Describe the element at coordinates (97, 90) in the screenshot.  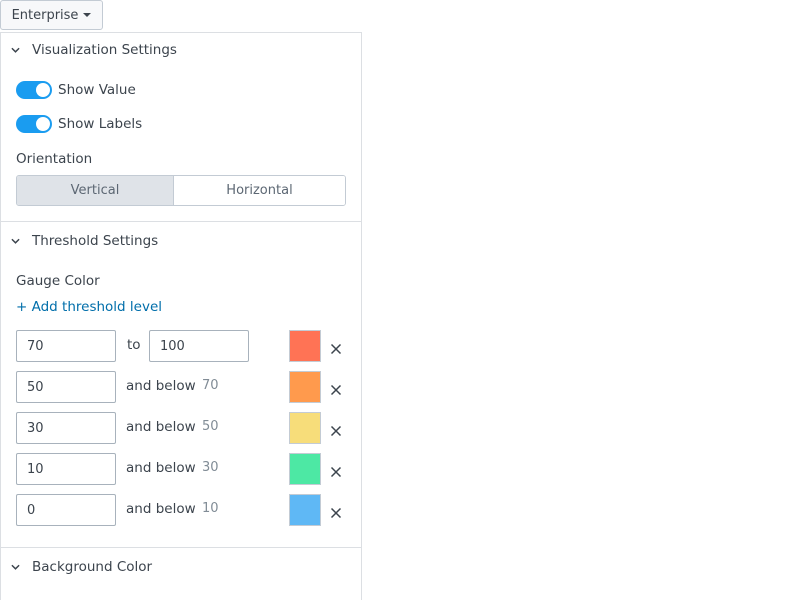
I see `show-value-label: Show Value` at that location.